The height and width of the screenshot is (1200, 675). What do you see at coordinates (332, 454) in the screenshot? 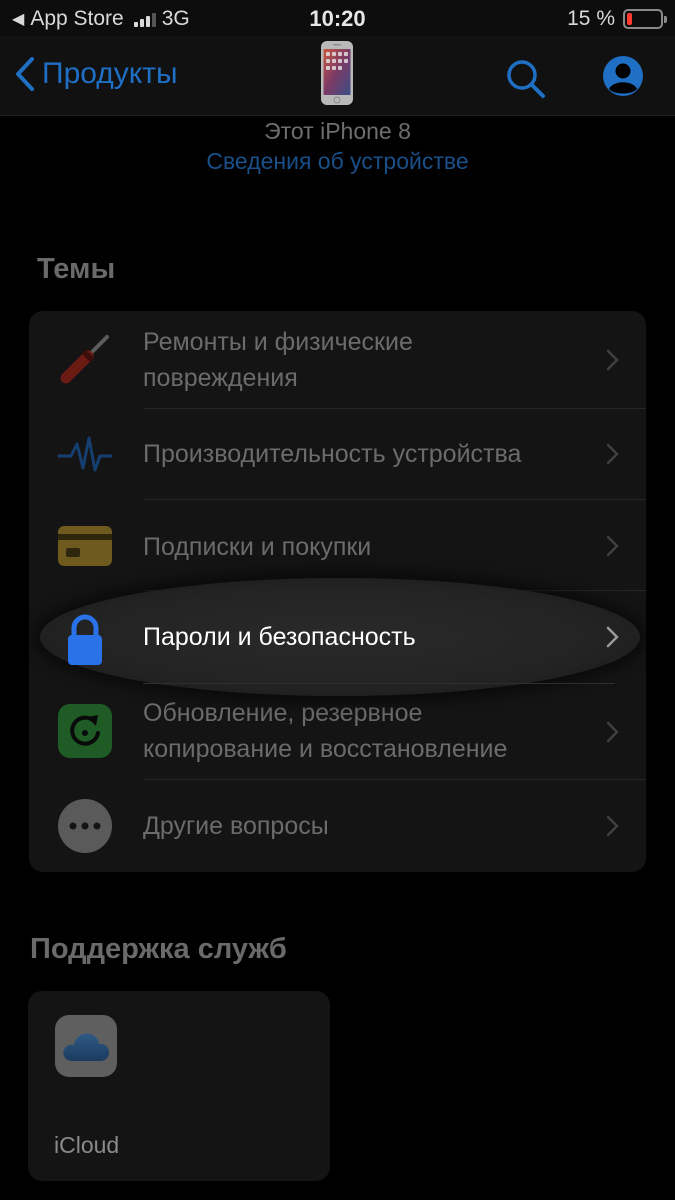
I see `topic-label: Производительность устройства` at bounding box center [332, 454].